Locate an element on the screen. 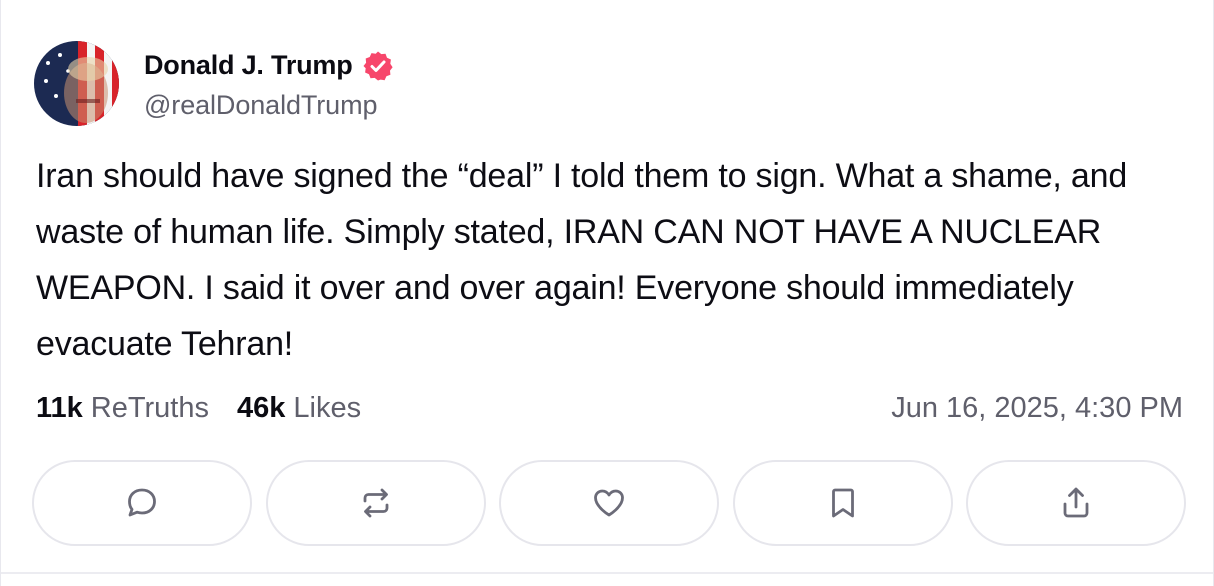 This screenshot has width=1214, height=586. post-header: Donald J. Trump @realDonaldTrump is located at coordinates (214, 83).